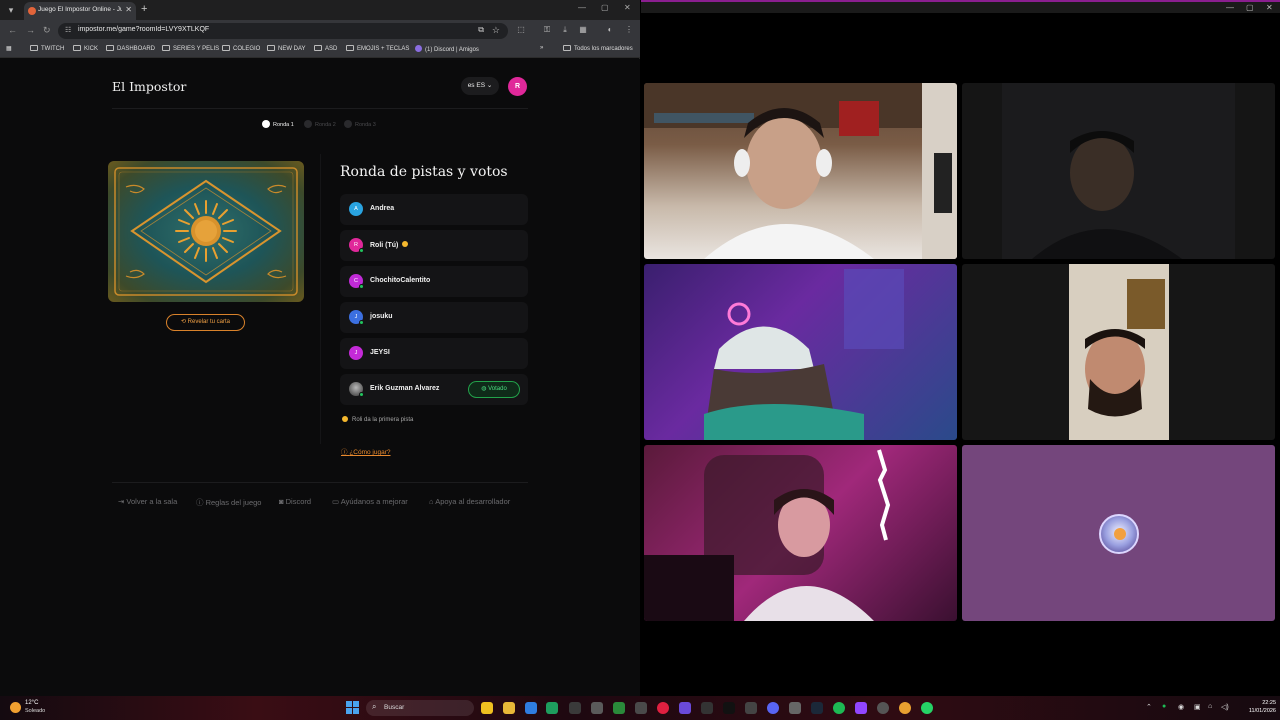  I want to click on language-selector: es ES ⌄, so click(480, 86).